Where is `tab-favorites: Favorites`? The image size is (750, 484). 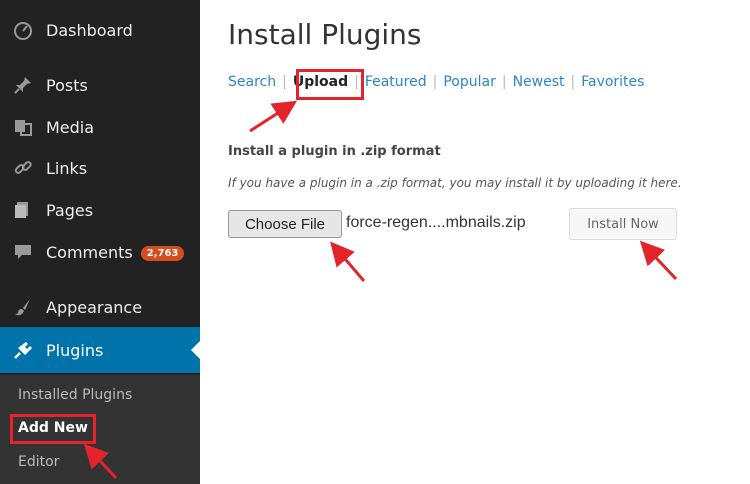
tab-favorites: Favorites is located at coordinates (612, 82).